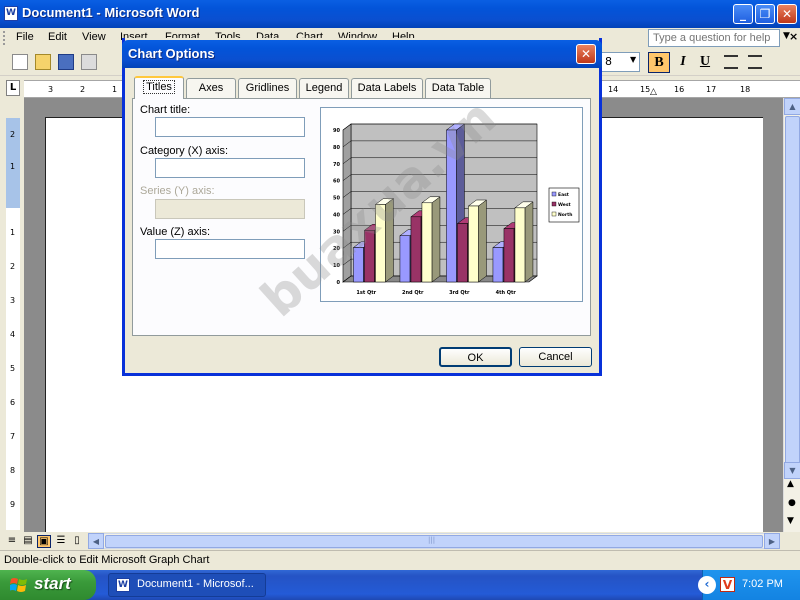 Image resolution: width=800 pixels, height=600 pixels. Describe the element at coordinates (13, 402) in the screenshot. I see `ruler-number: 6` at that location.